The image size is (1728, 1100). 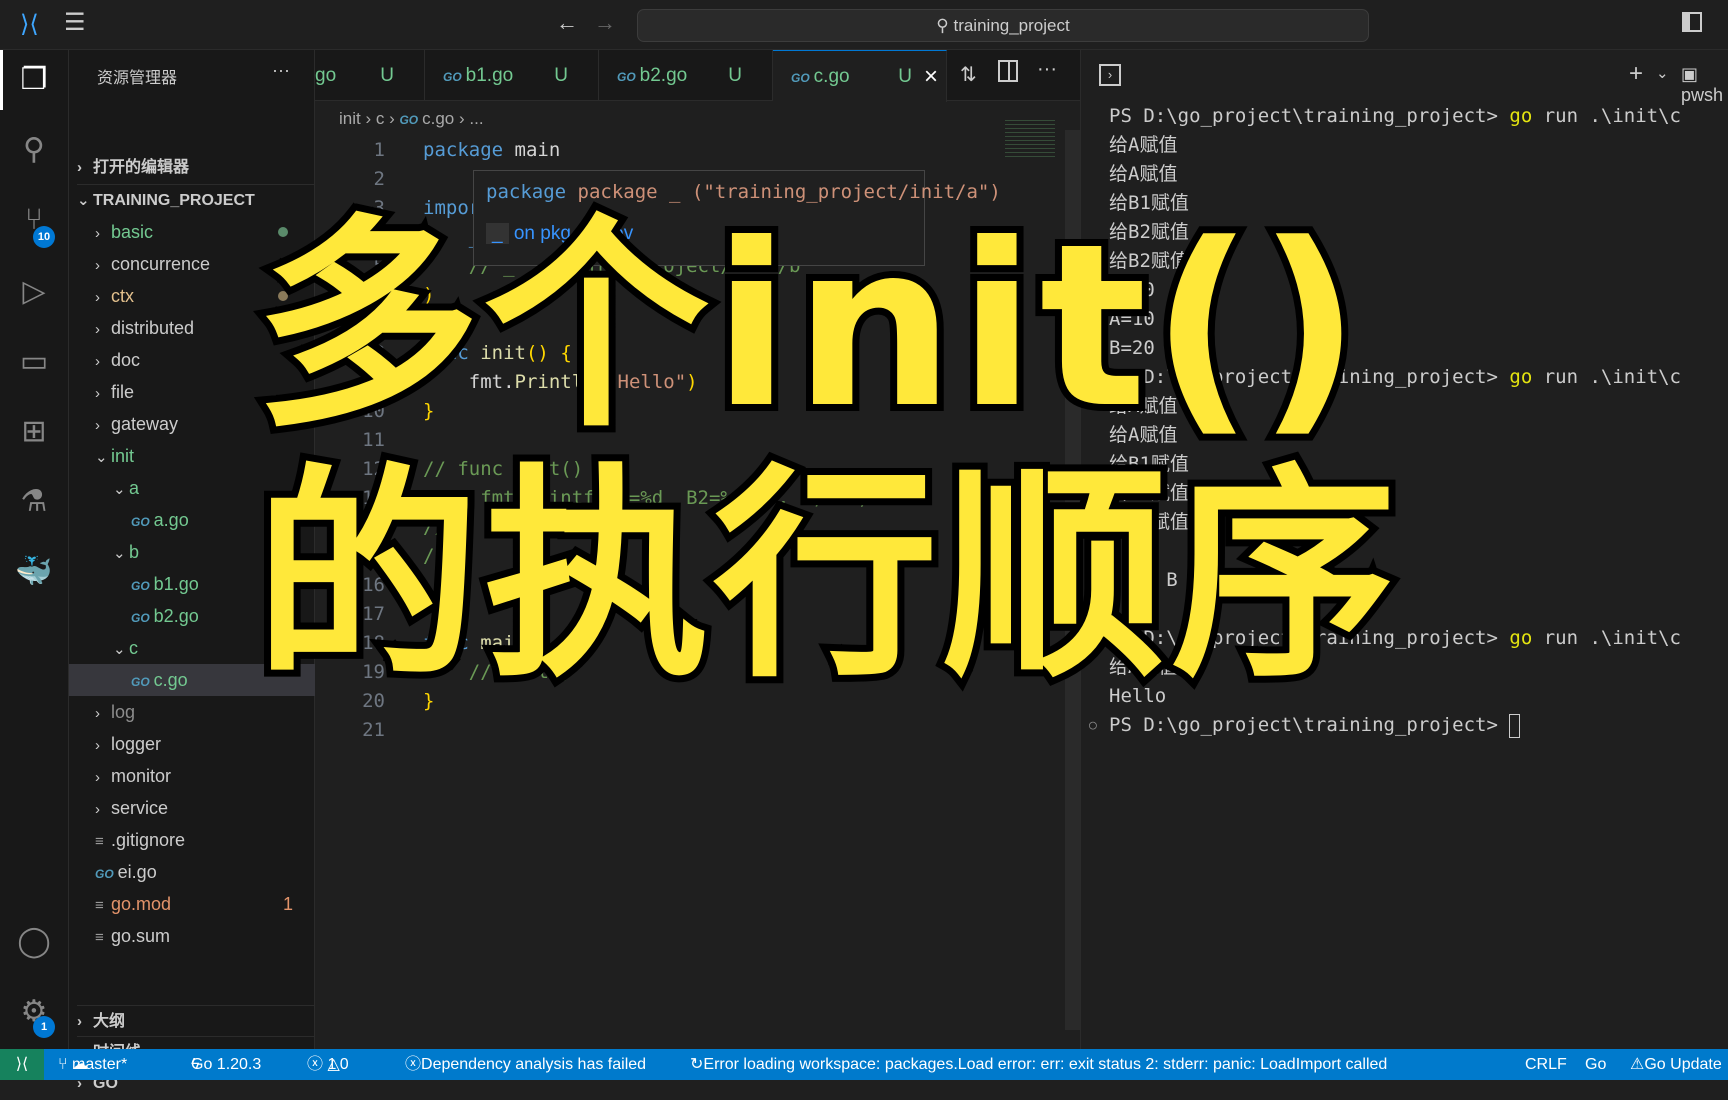 What do you see at coordinates (1143, 145) in the screenshot?
I see `terminal-text: 给A赋值` at bounding box center [1143, 145].